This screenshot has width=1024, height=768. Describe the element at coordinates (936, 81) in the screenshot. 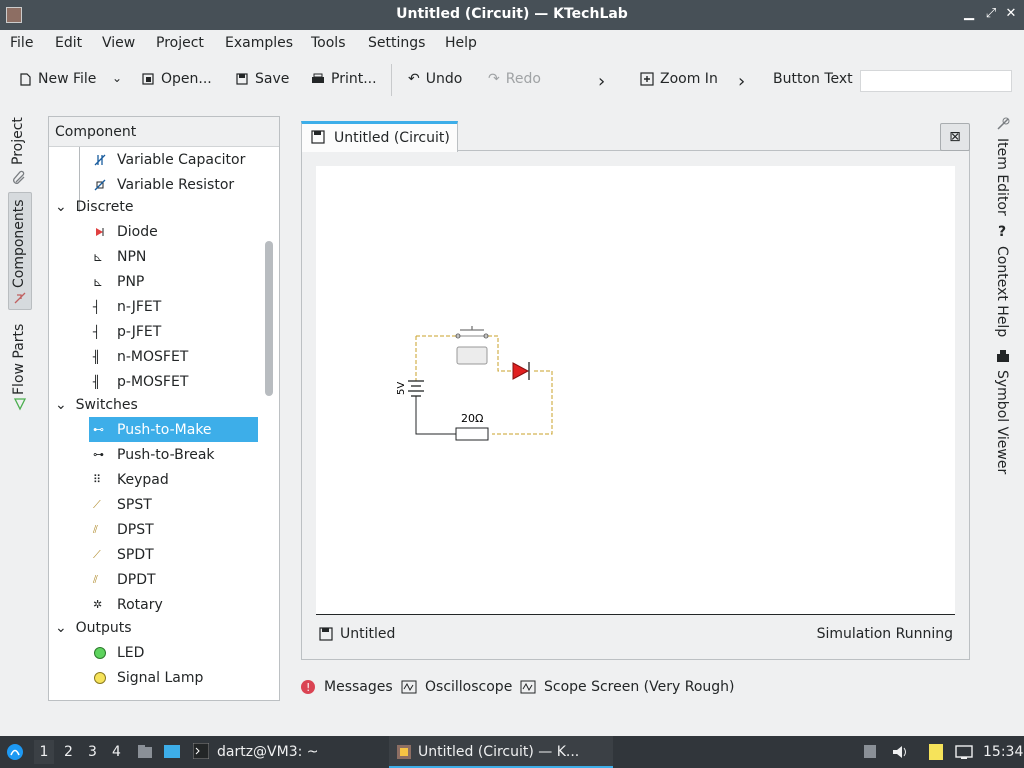

I see `toolbar-text-input` at that location.